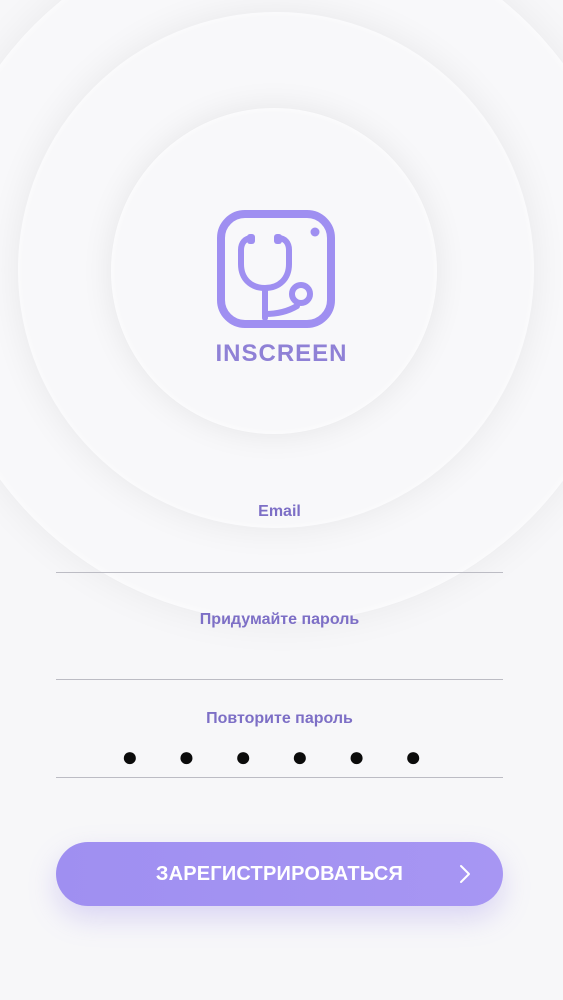 This screenshot has width=563, height=1000. What do you see at coordinates (279, 619) in the screenshot?
I see `password-label: Придумайте пароль` at bounding box center [279, 619].